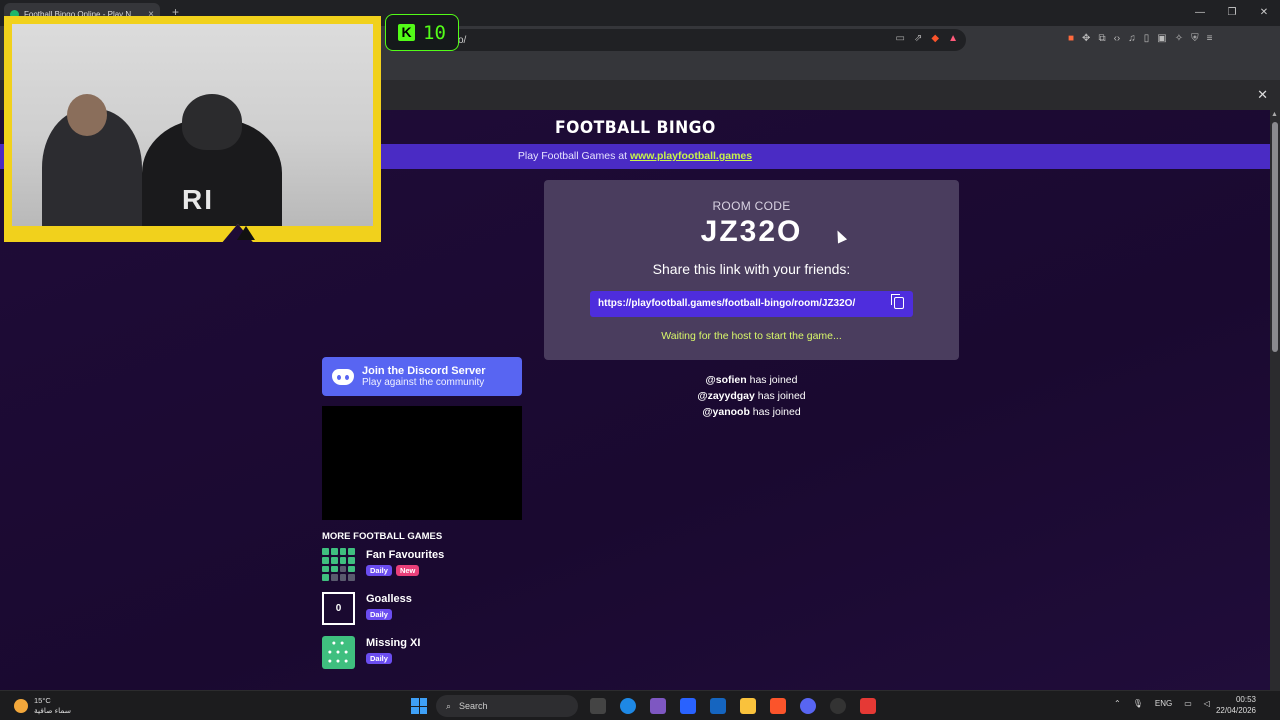 Image resolution: width=1280 pixels, height=720 pixels. What do you see at coordinates (726, 396) in the screenshot?
I see `player-name: @zayydgay` at bounding box center [726, 396].